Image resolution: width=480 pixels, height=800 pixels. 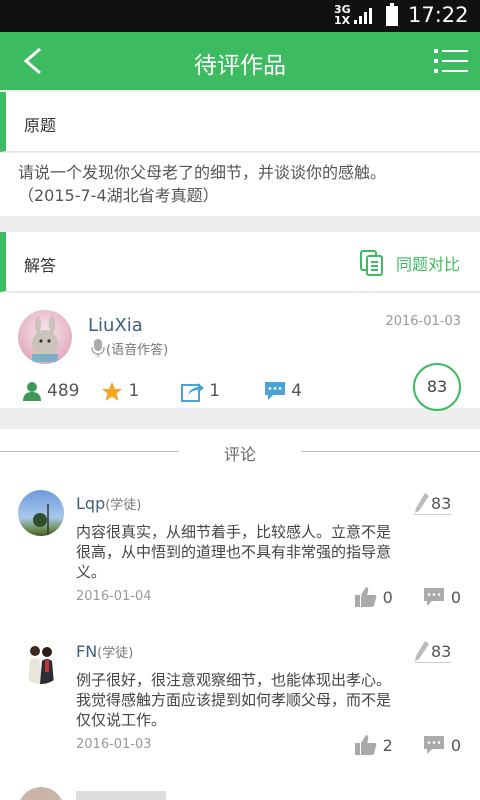 I want to click on answer-username: LiuXia, so click(x=115, y=325).